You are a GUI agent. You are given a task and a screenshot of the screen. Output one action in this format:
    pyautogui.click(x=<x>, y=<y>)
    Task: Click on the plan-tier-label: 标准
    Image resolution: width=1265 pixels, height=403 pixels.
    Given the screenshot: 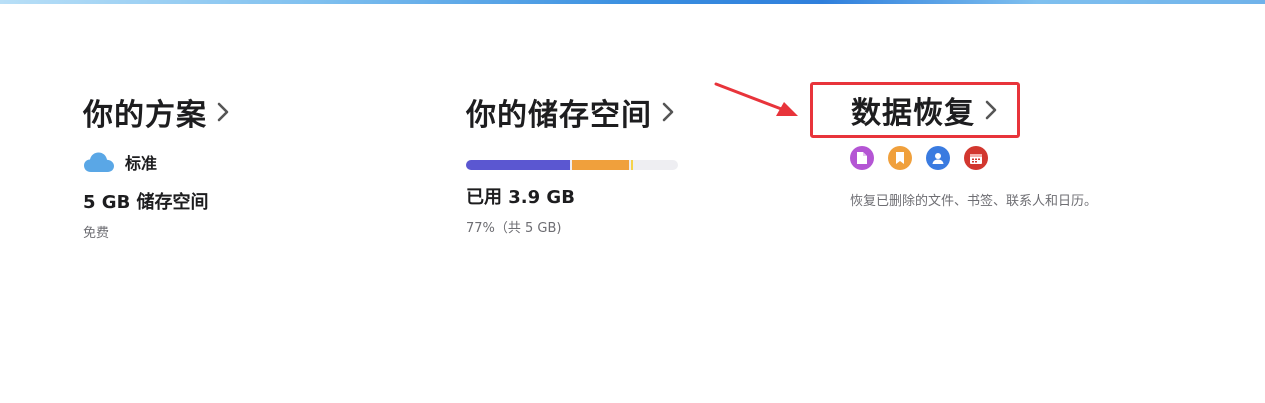 What is the action you would take?
    pyautogui.click(x=141, y=163)
    